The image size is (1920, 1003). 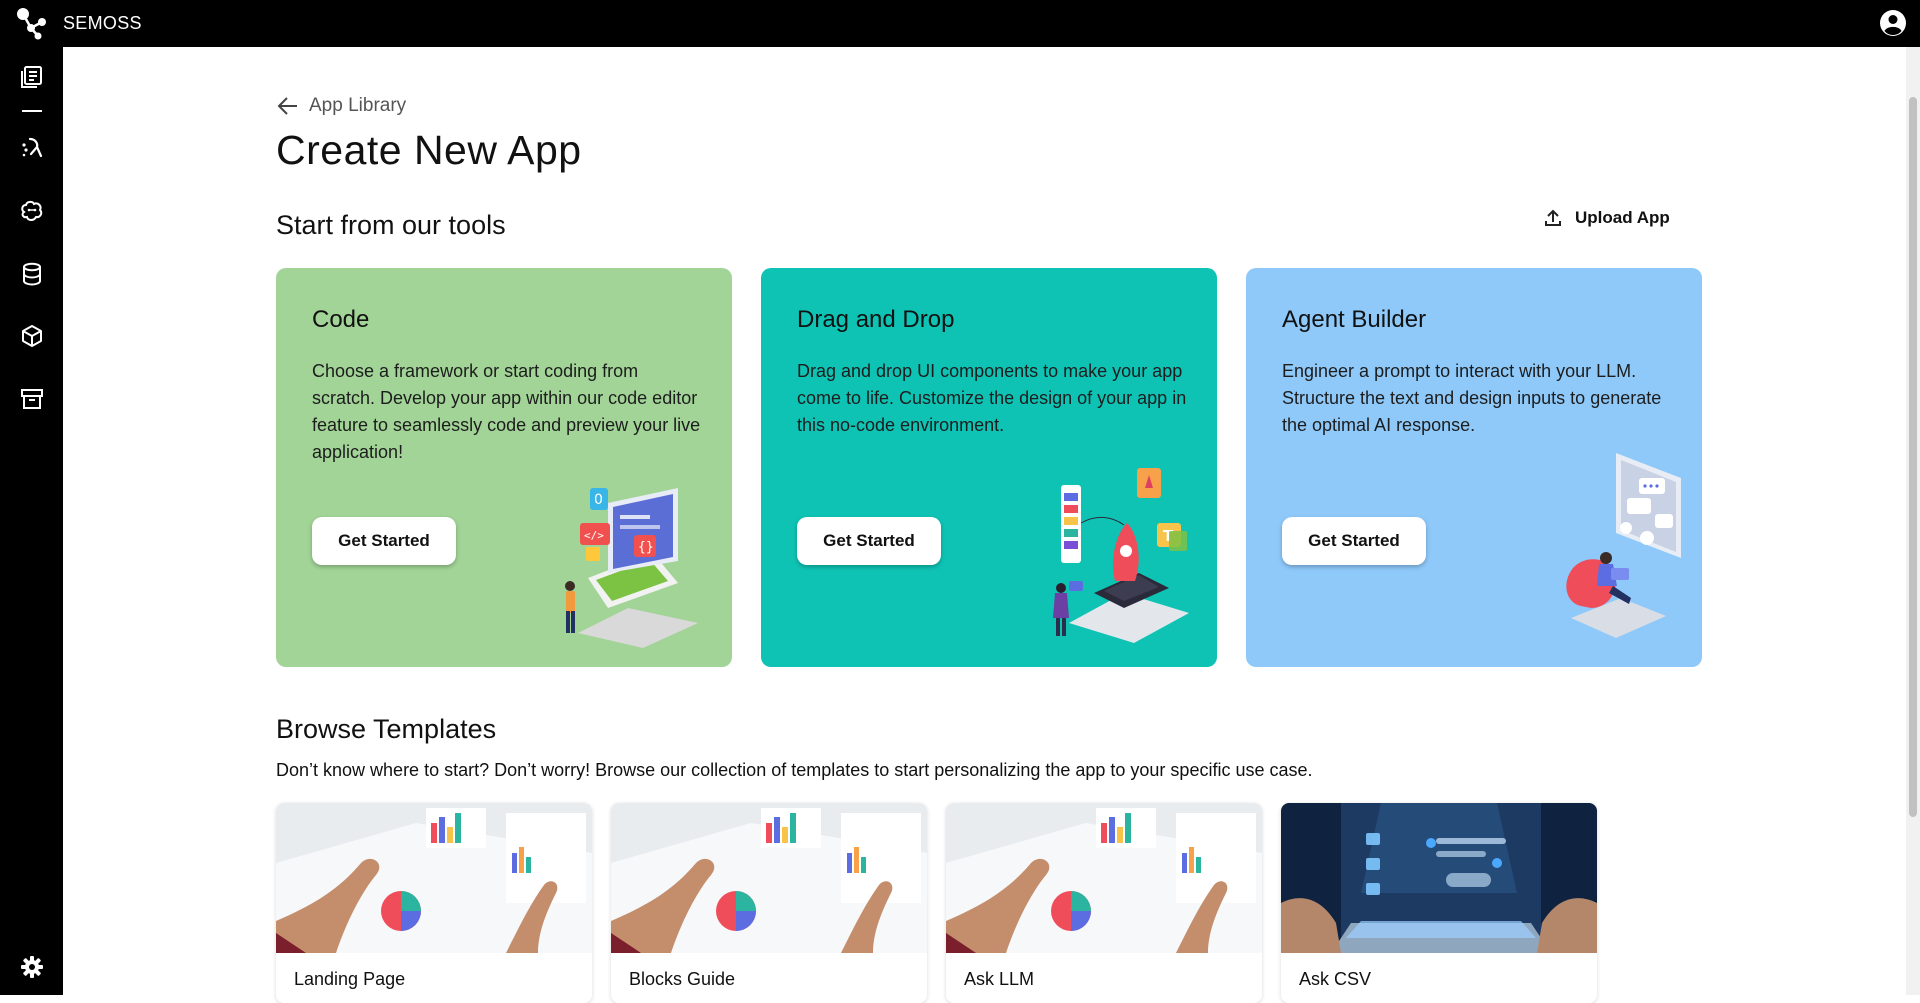 I want to click on upload-app-button: Upload App, so click(x=1606, y=218).